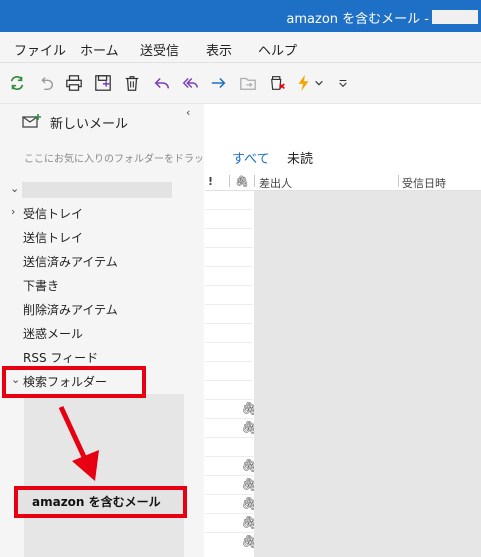 The height and width of the screenshot is (557, 481). Describe the element at coordinates (343, 181) in the screenshot. I see `column-header: ! 🖇 差出人 受信日時` at that location.